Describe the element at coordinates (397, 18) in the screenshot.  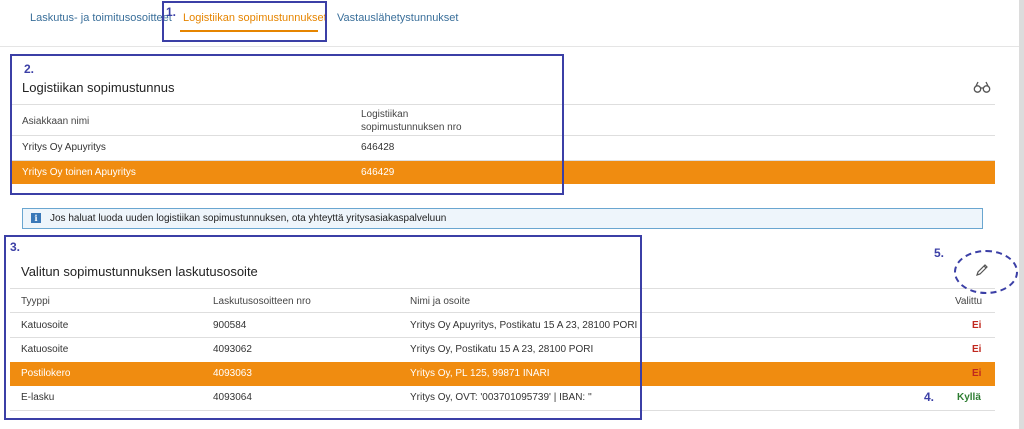
I see `tab-return-codes: Vastauslähetystunnukset` at that location.